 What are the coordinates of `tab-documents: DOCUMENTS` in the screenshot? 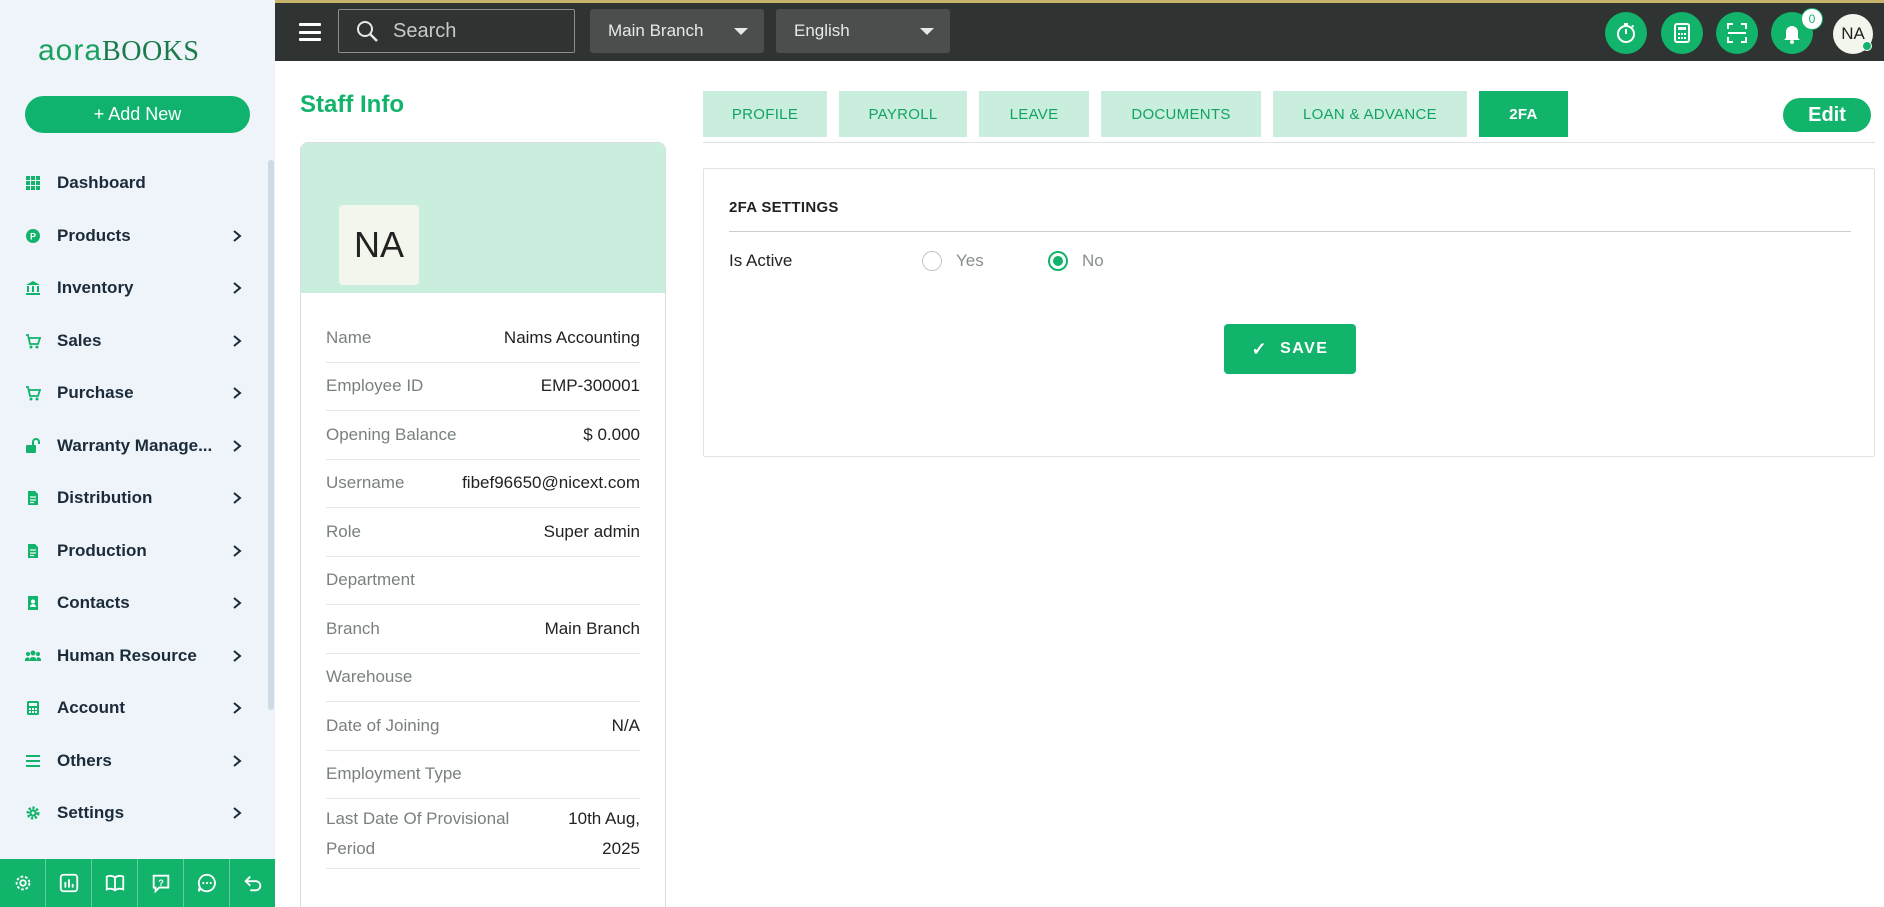 It's located at (1181, 114).